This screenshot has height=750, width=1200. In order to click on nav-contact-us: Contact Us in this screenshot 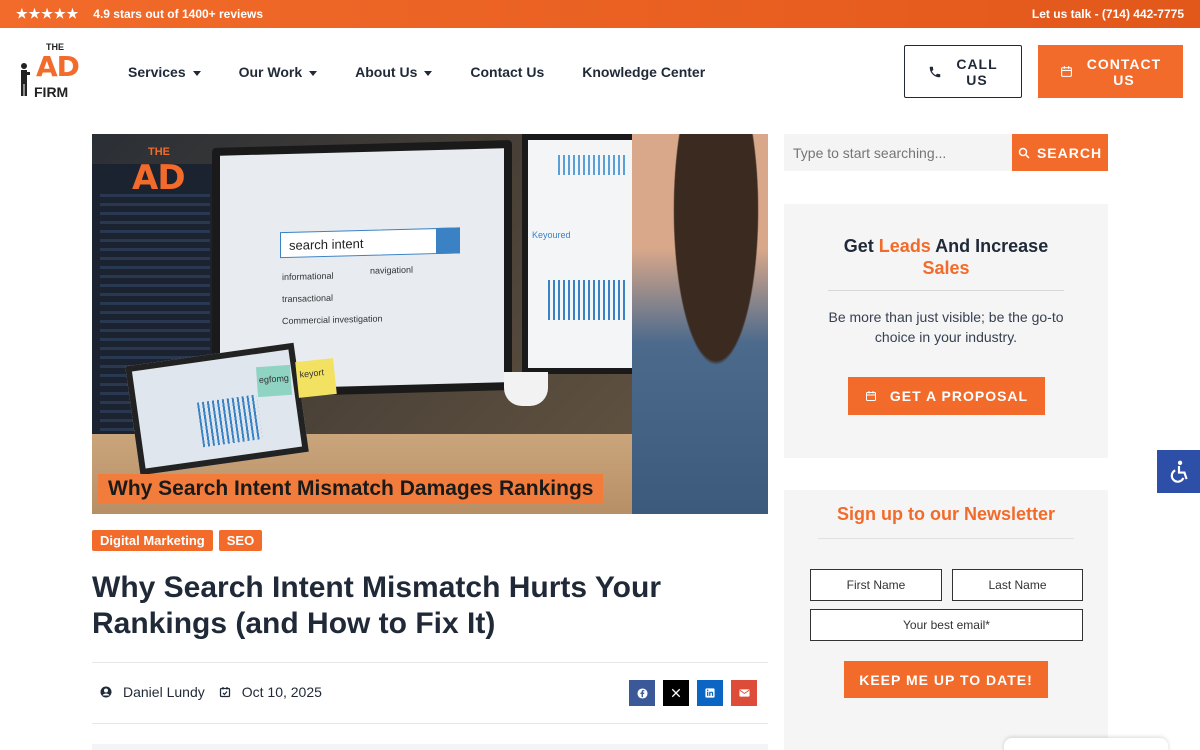, I will do `click(507, 72)`.